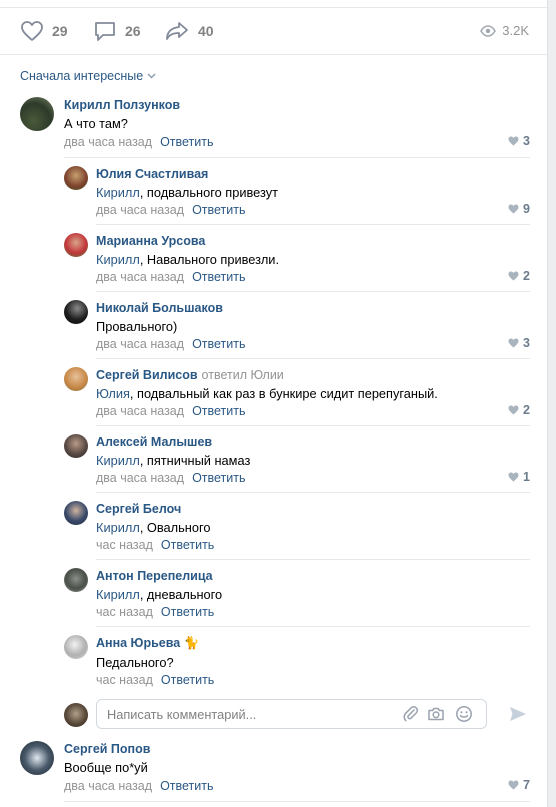 The width and height of the screenshot is (556, 807). What do you see at coordinates (133, 31) in the screenshot?
I see `comment-count: 26` at bounding box center [133, 31].